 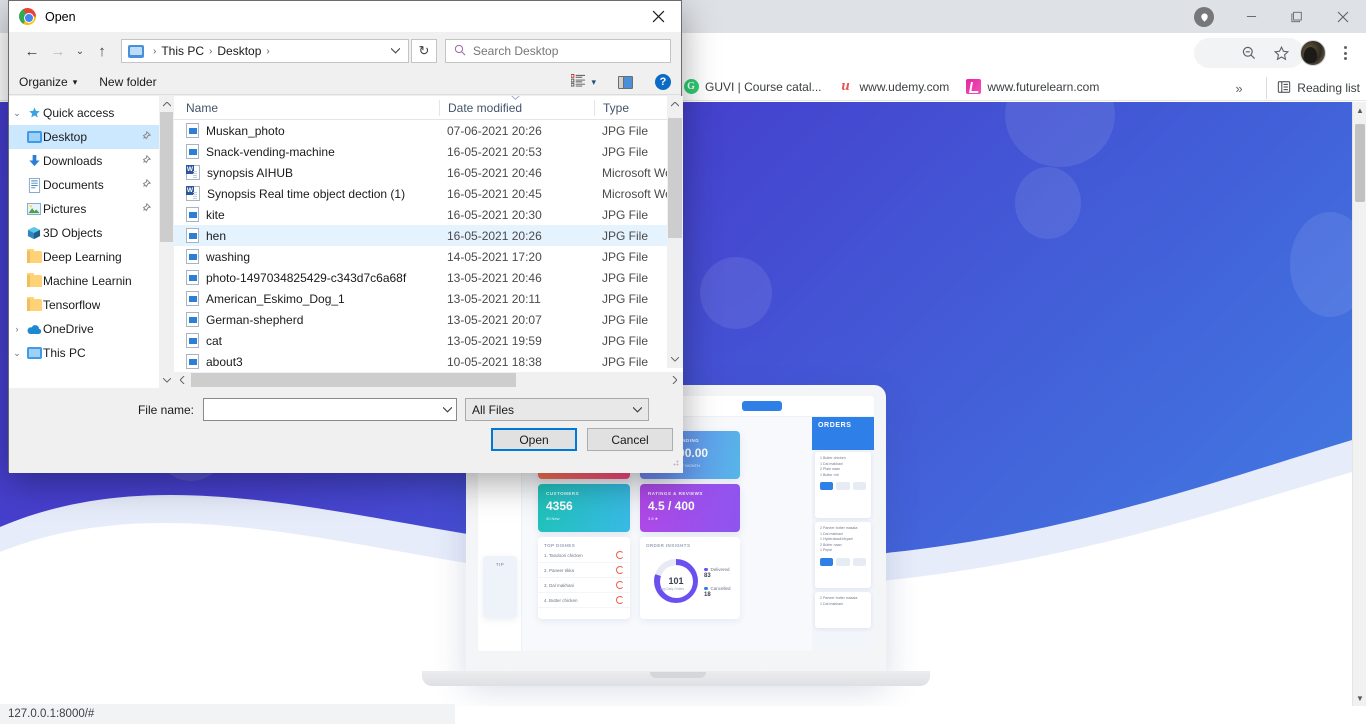 I want to click on address-dropdown-icon, so click(x=397, y=51).